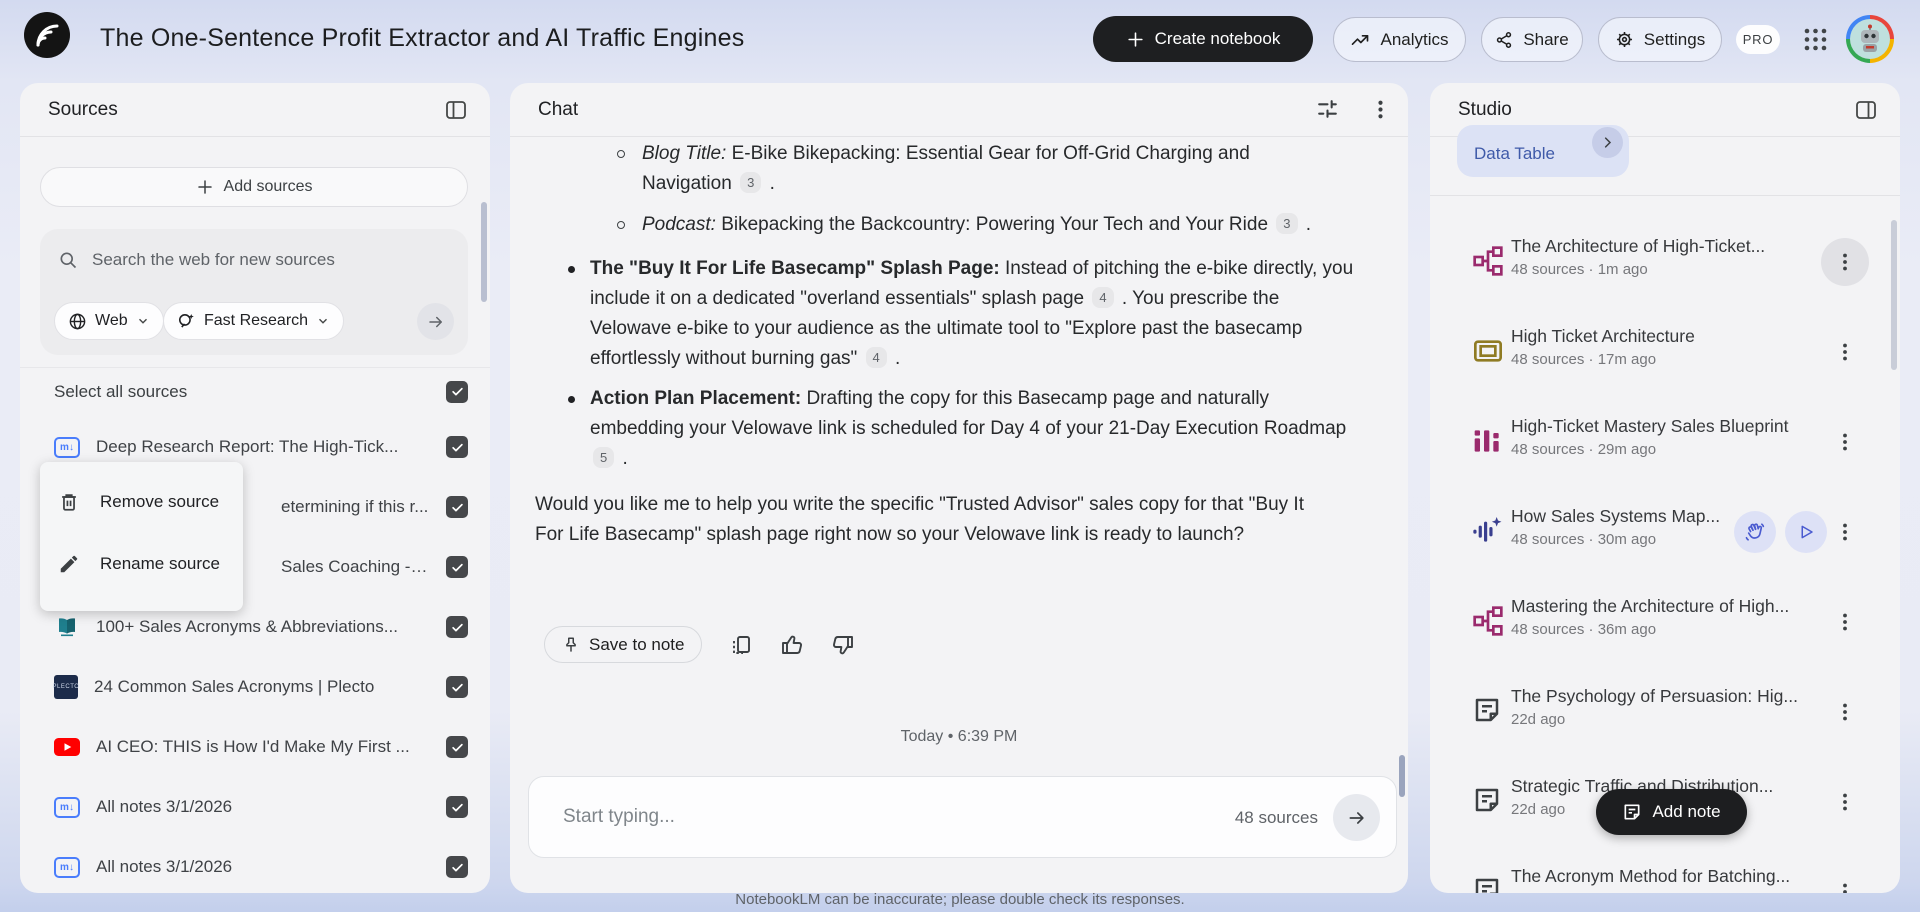  Describe the element at coordinates (254, 292) in the screenshot. I see `web-search-card: Web Fast Research` at that location.